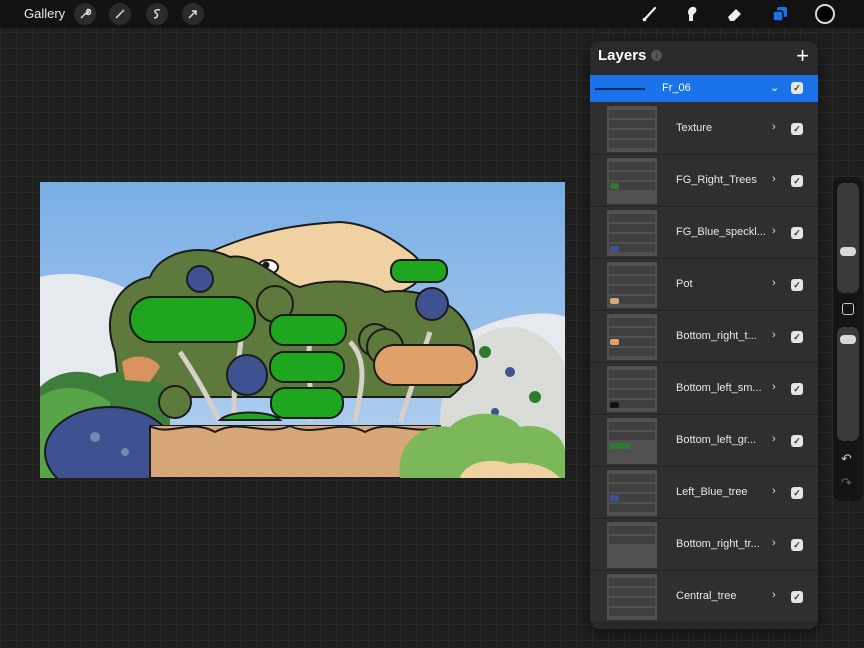 The image size is (864, 648). What do you see at coordinates (780, 14) in the screenshot?
I see `layers-icon` at bounding box center [780, 14].